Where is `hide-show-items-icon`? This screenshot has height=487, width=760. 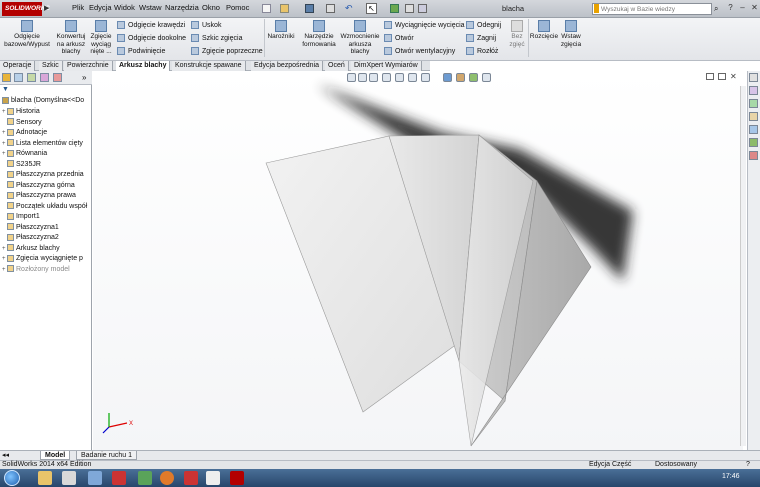
hide-show-items-icon is located at coordinates (447, 77).